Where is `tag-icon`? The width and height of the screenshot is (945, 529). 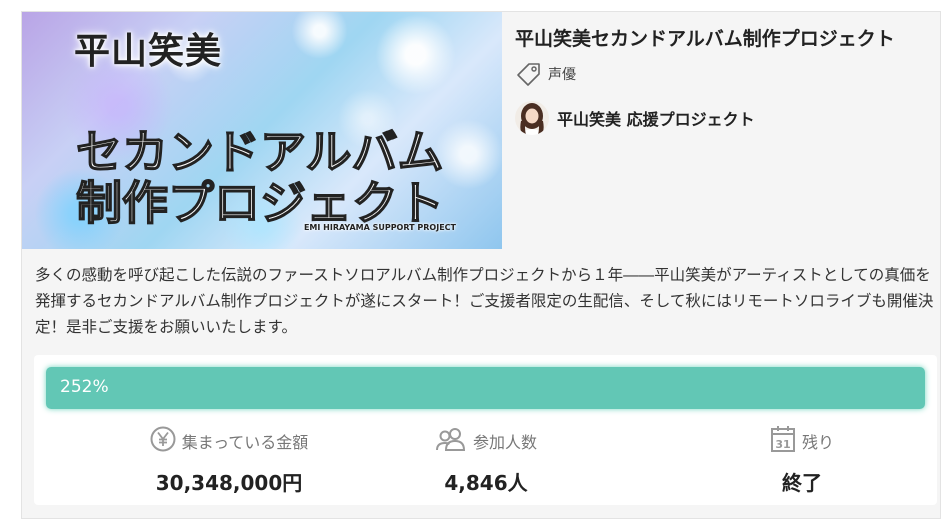
tag-icon is located at coordinates (528, 74).